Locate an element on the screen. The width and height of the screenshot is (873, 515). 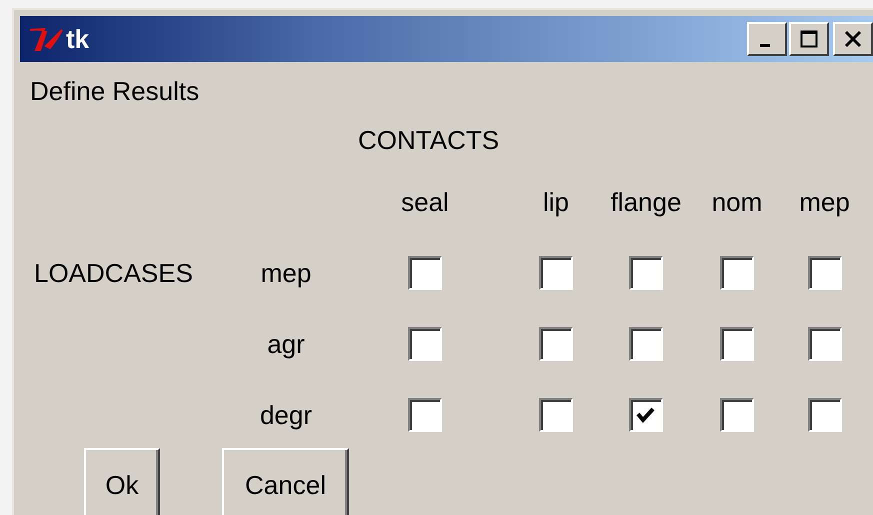
window-title: tk is located at coordinates (78, 39).